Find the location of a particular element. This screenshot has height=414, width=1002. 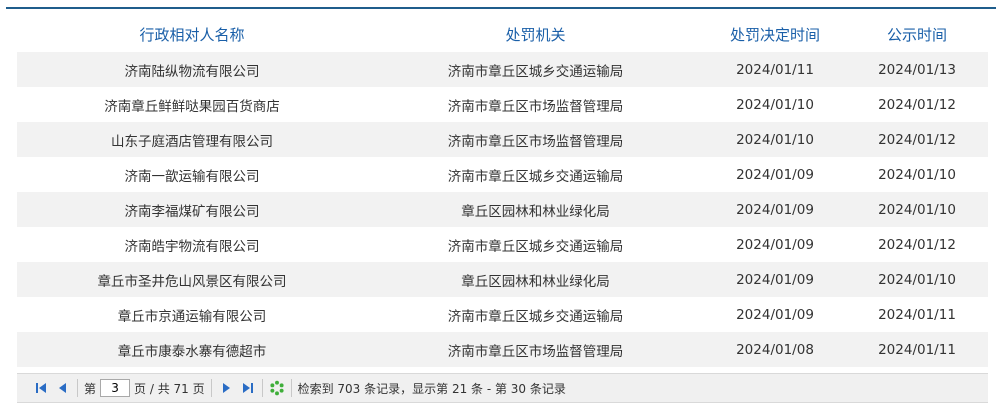

table-header-row: 行政相对人名称 处罚机关 处罚决定时间 公示时间 is located at coordinates (502, 34).